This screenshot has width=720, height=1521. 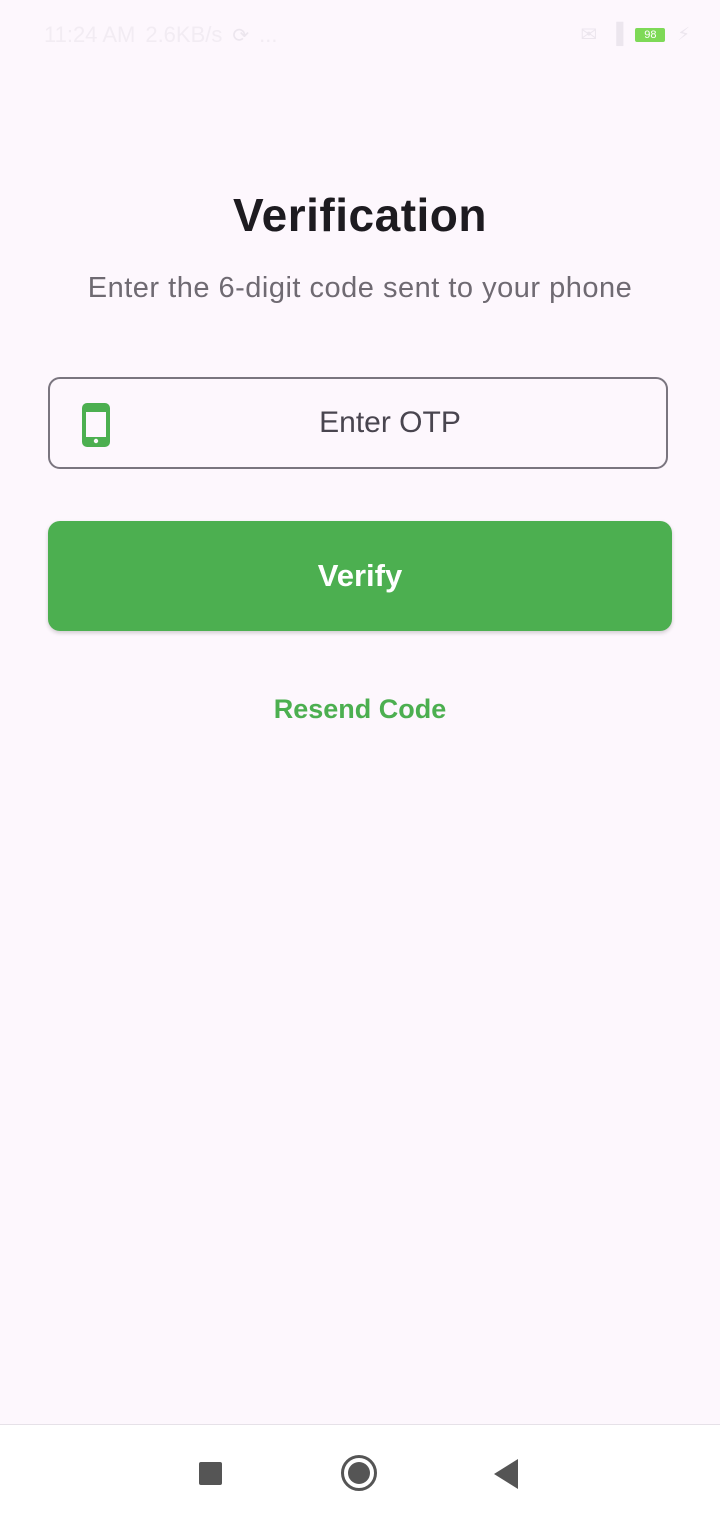 I want to click on navigation-bar, so click(x=360, y=1472).